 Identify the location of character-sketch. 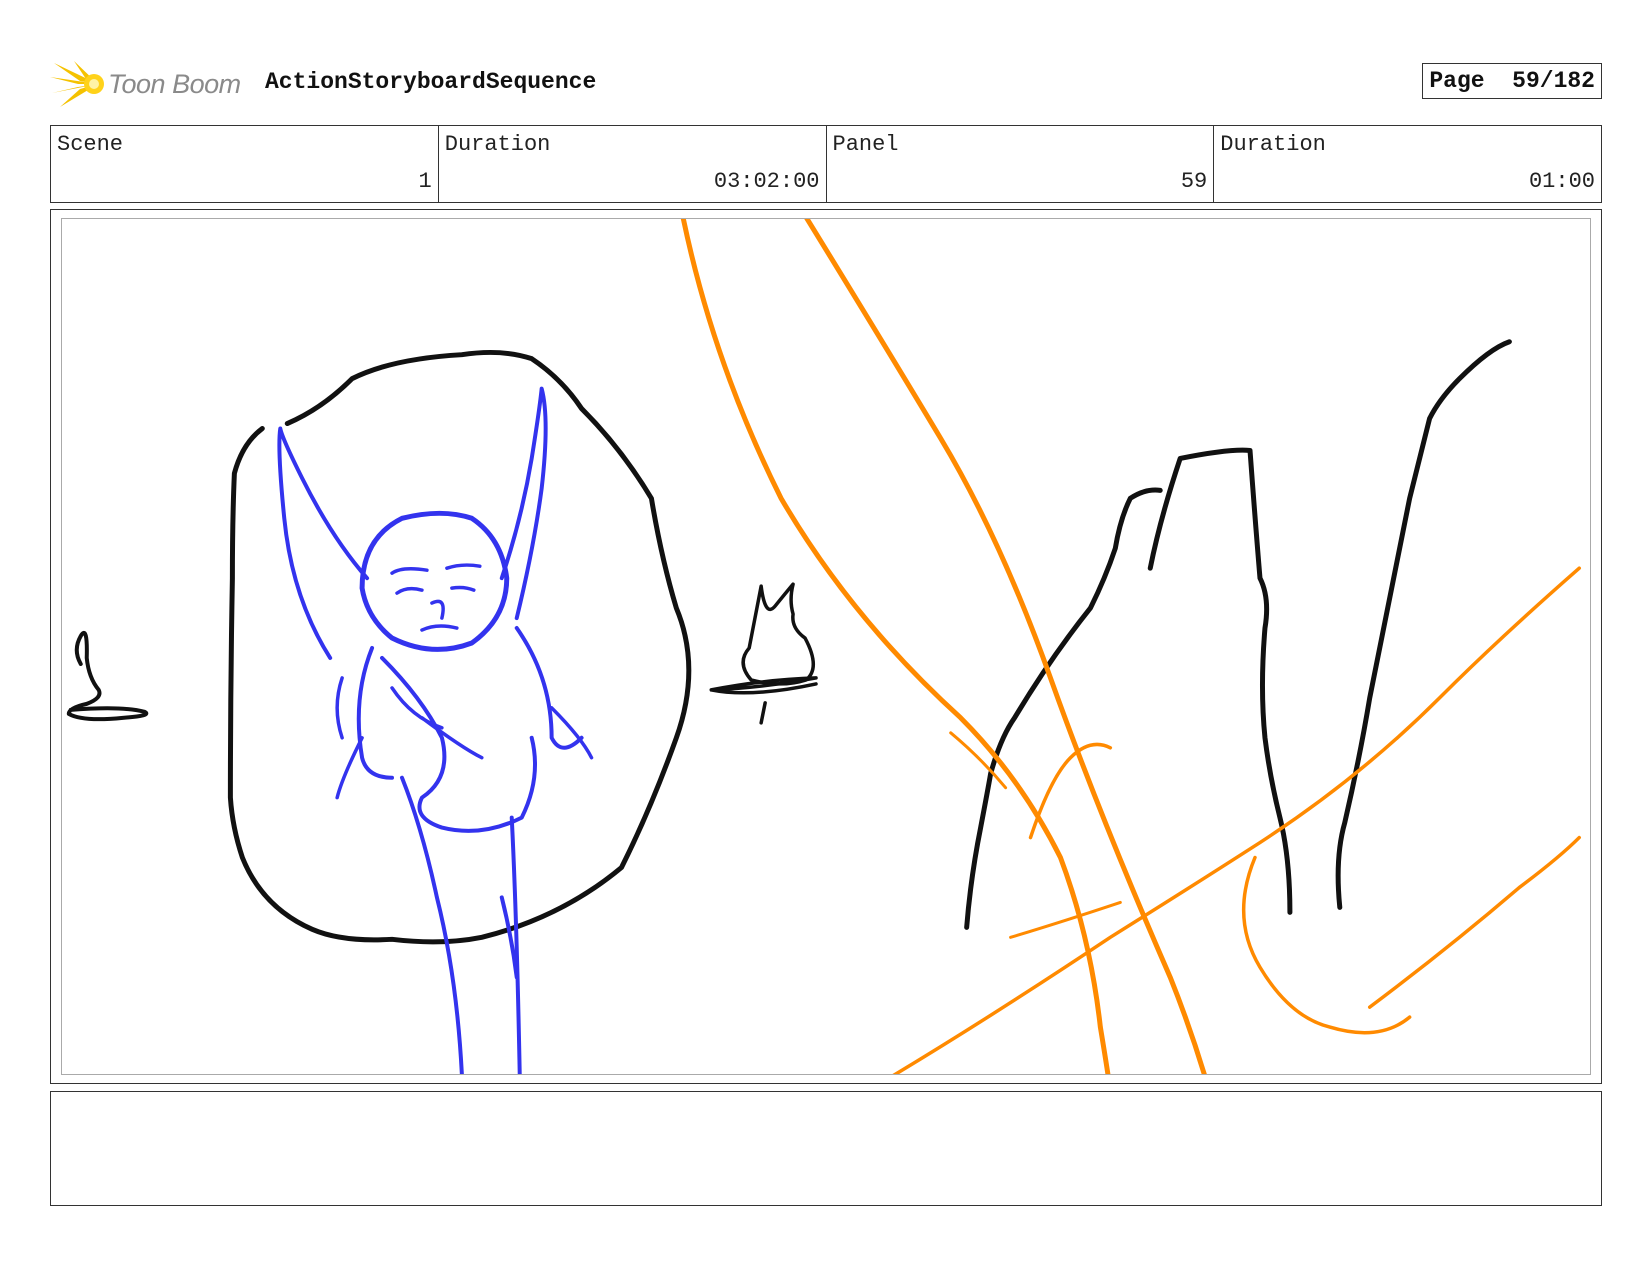
(435, 730).